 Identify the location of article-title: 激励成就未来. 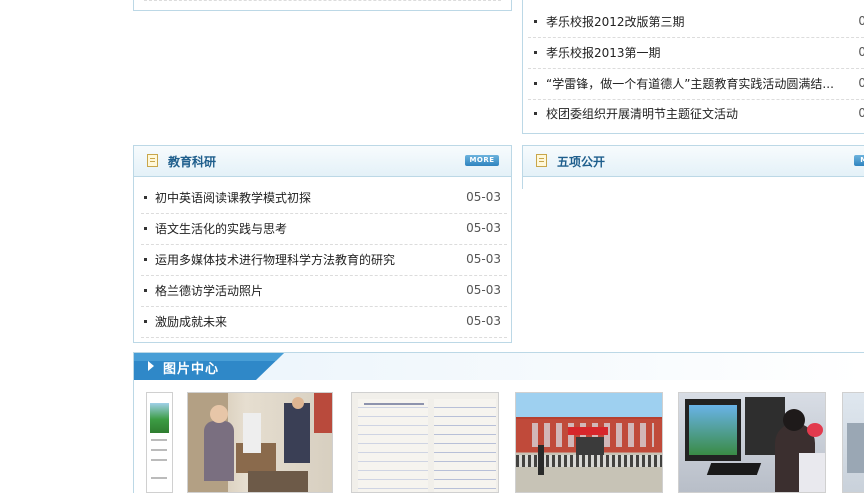
(191, 321).